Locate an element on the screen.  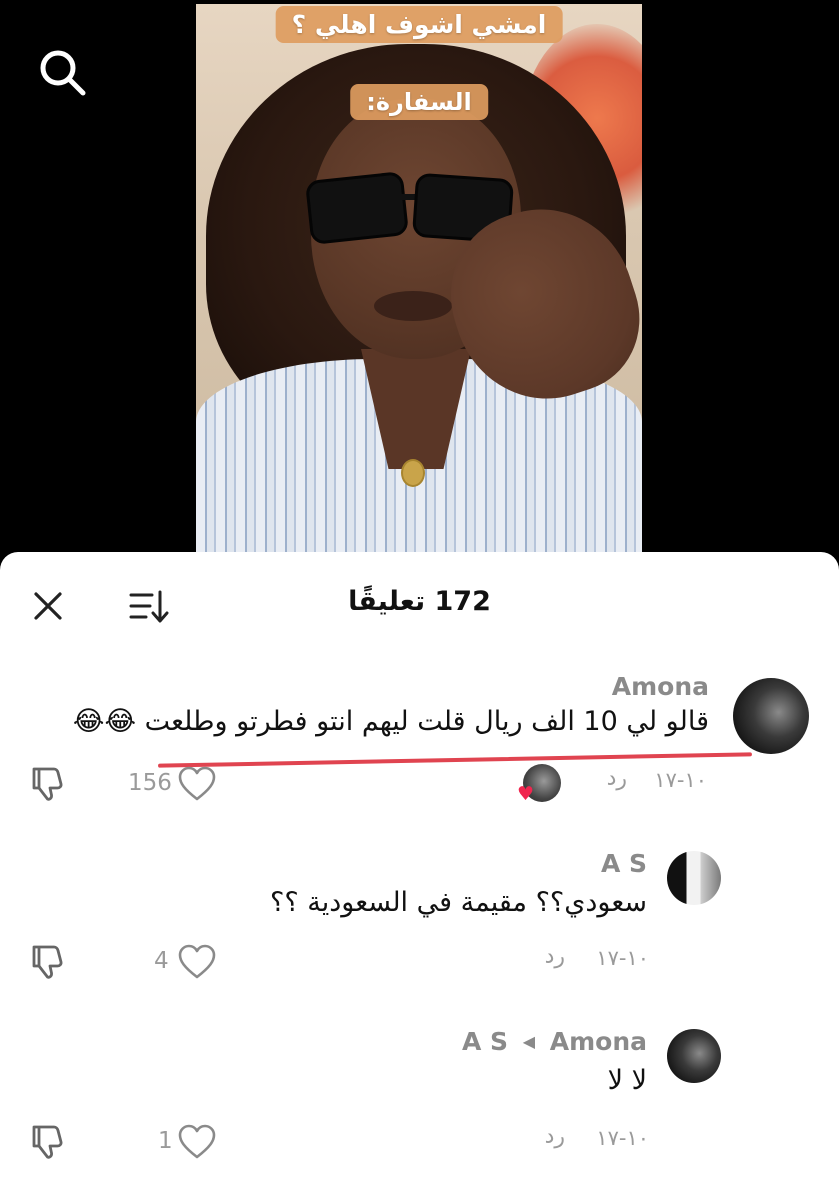
search-button is located at coordinates (62, 72).